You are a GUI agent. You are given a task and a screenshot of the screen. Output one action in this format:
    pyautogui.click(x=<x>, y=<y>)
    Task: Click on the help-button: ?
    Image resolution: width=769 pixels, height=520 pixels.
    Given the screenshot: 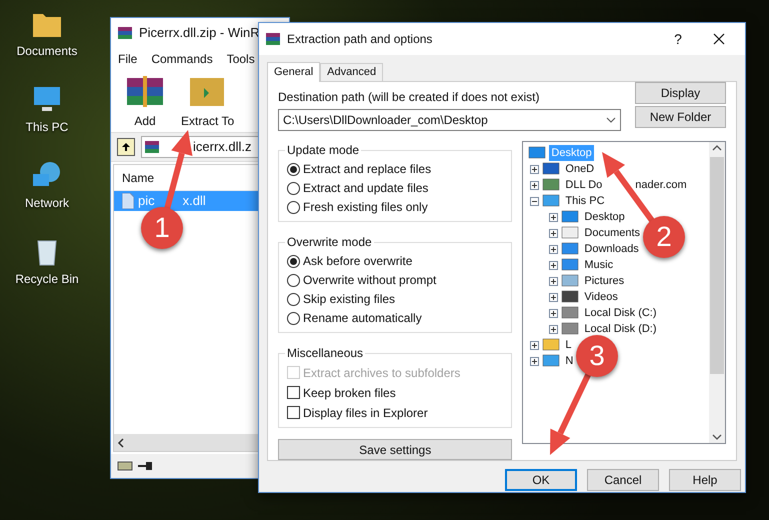 What is the action you would take?
    pyautogui.click(x=678, y=39)
    